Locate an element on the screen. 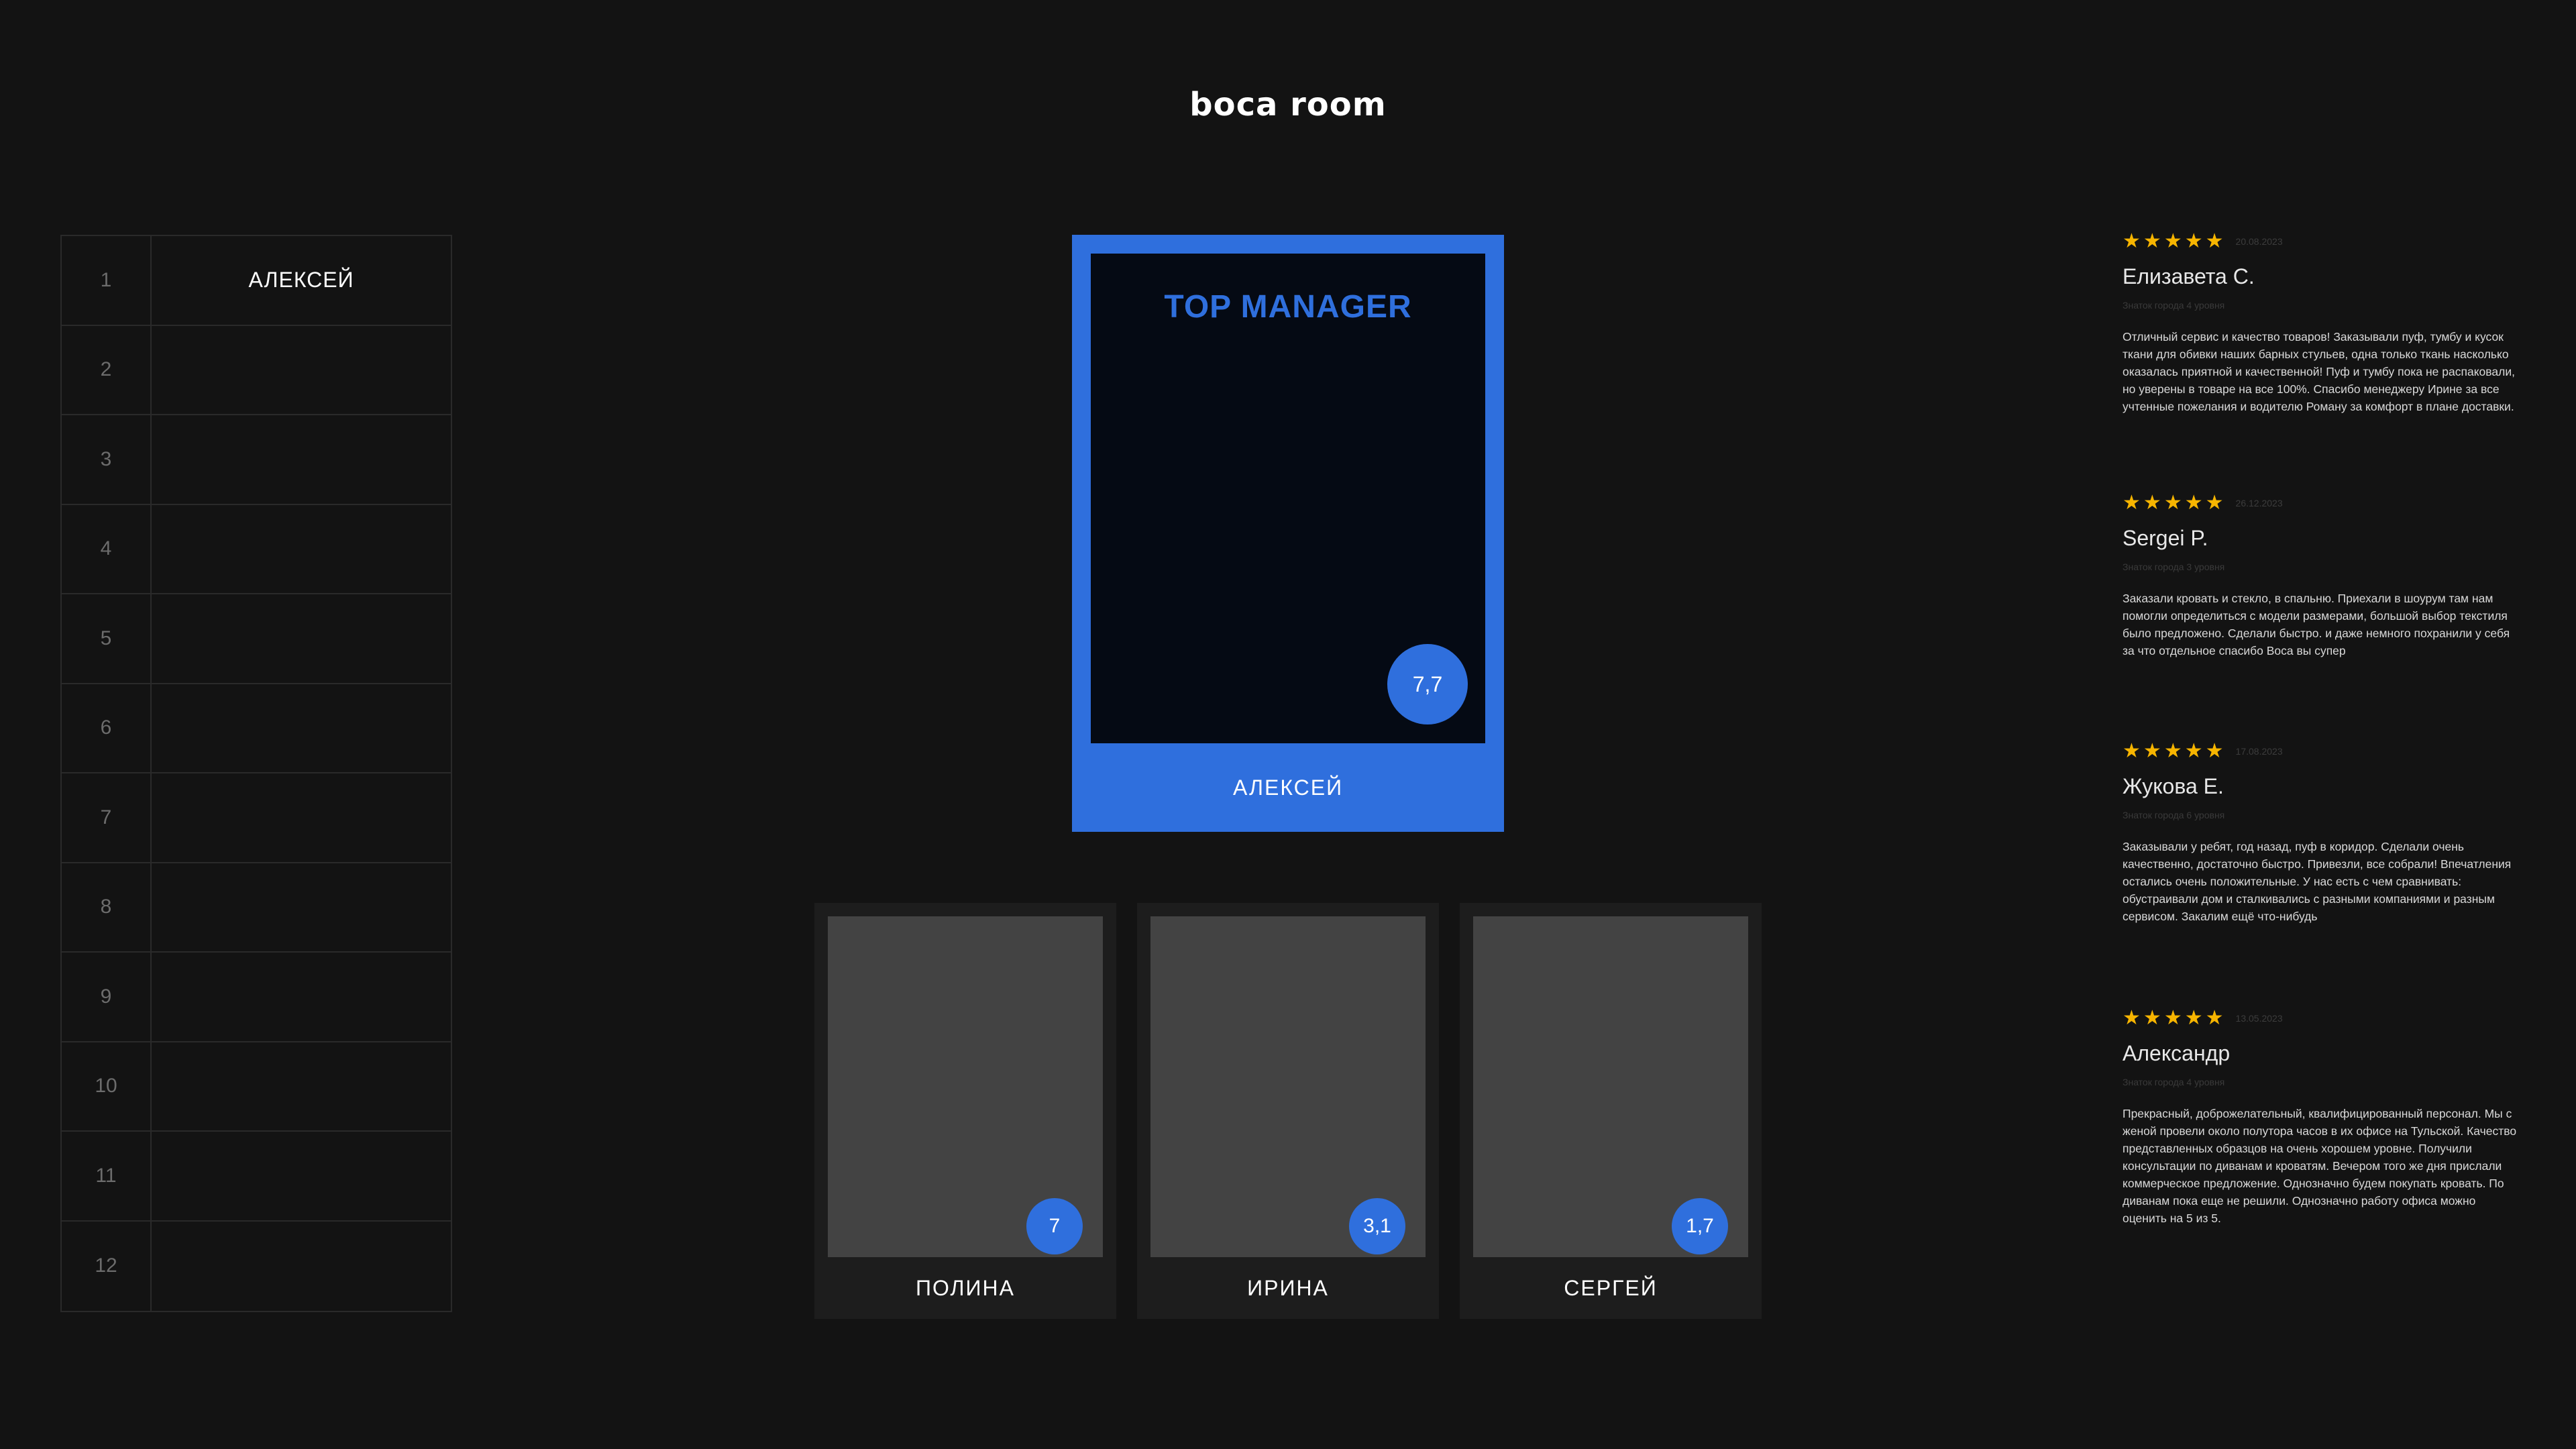 The image size is (2576, 1449). manager-photo: 1,7 is located at coordinates (1610, 1086).